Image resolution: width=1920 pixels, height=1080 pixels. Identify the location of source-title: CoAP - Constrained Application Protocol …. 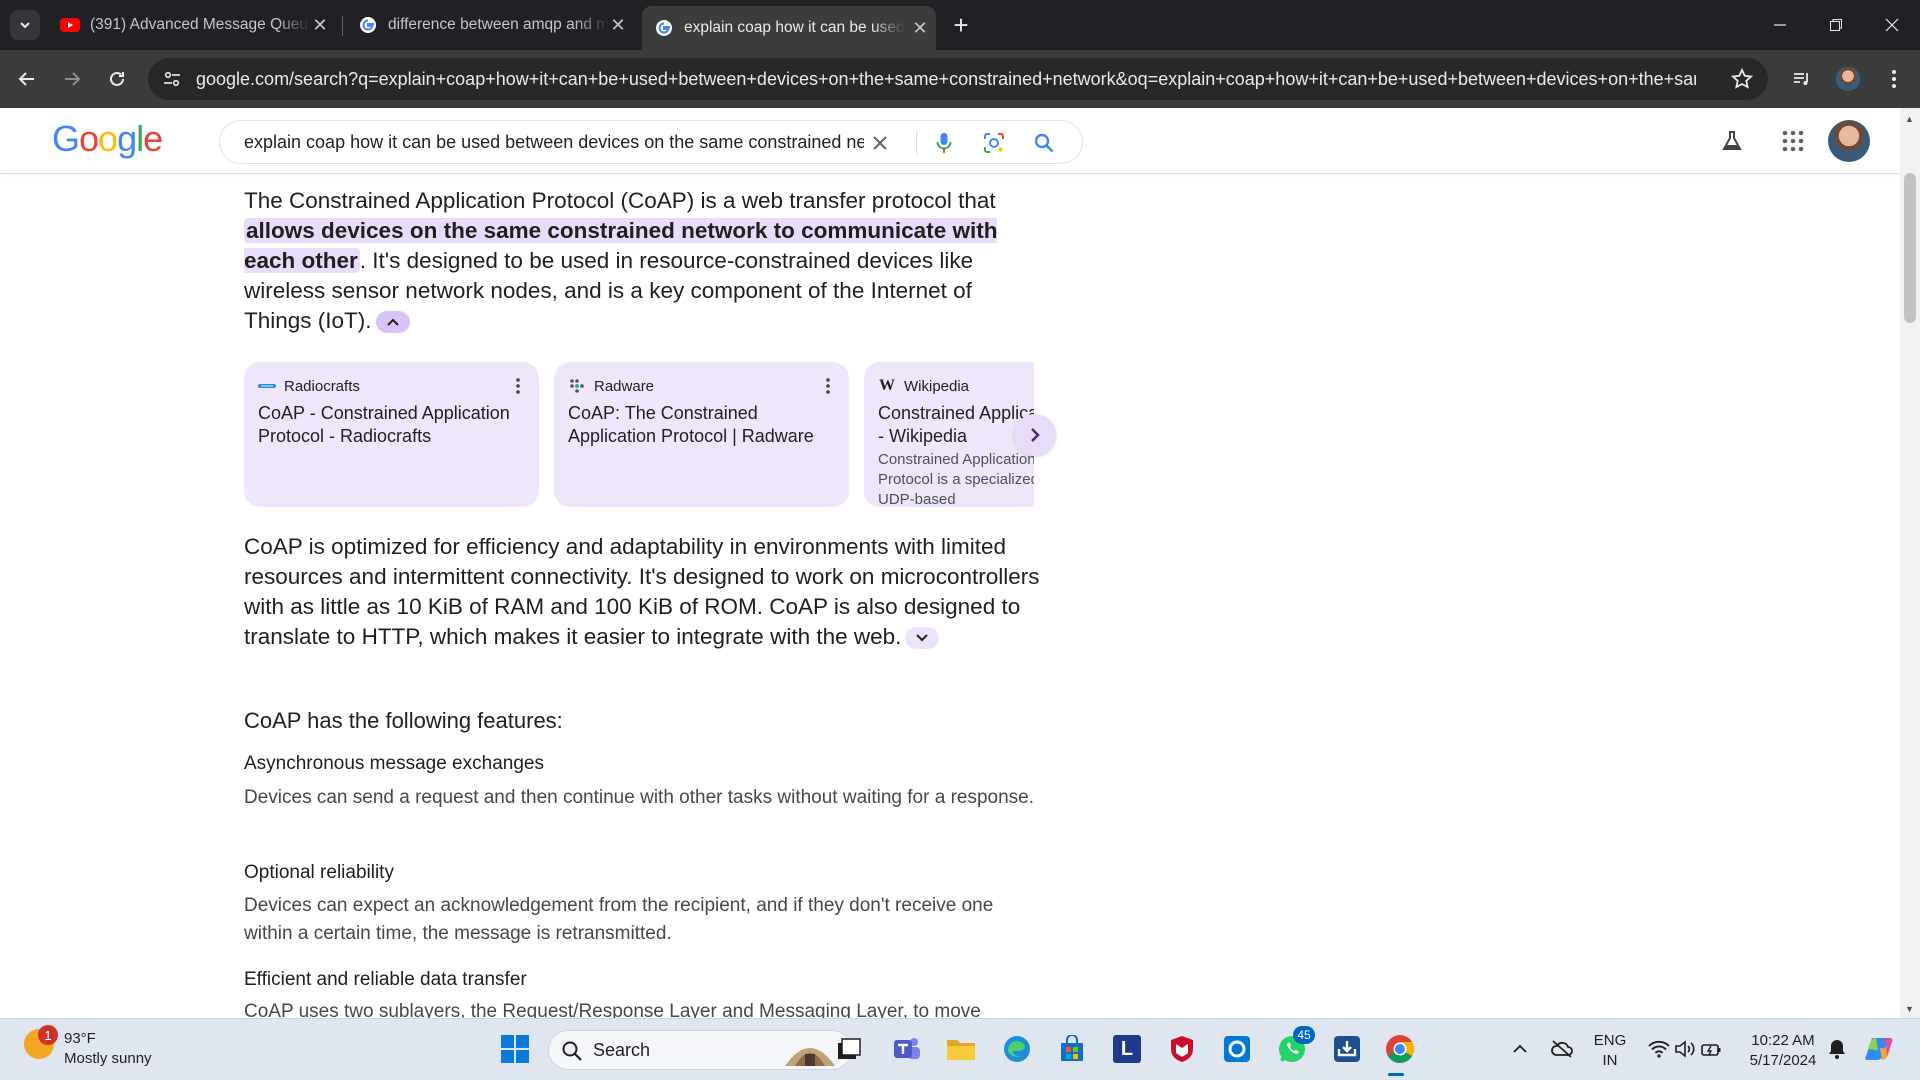
(393, 425).